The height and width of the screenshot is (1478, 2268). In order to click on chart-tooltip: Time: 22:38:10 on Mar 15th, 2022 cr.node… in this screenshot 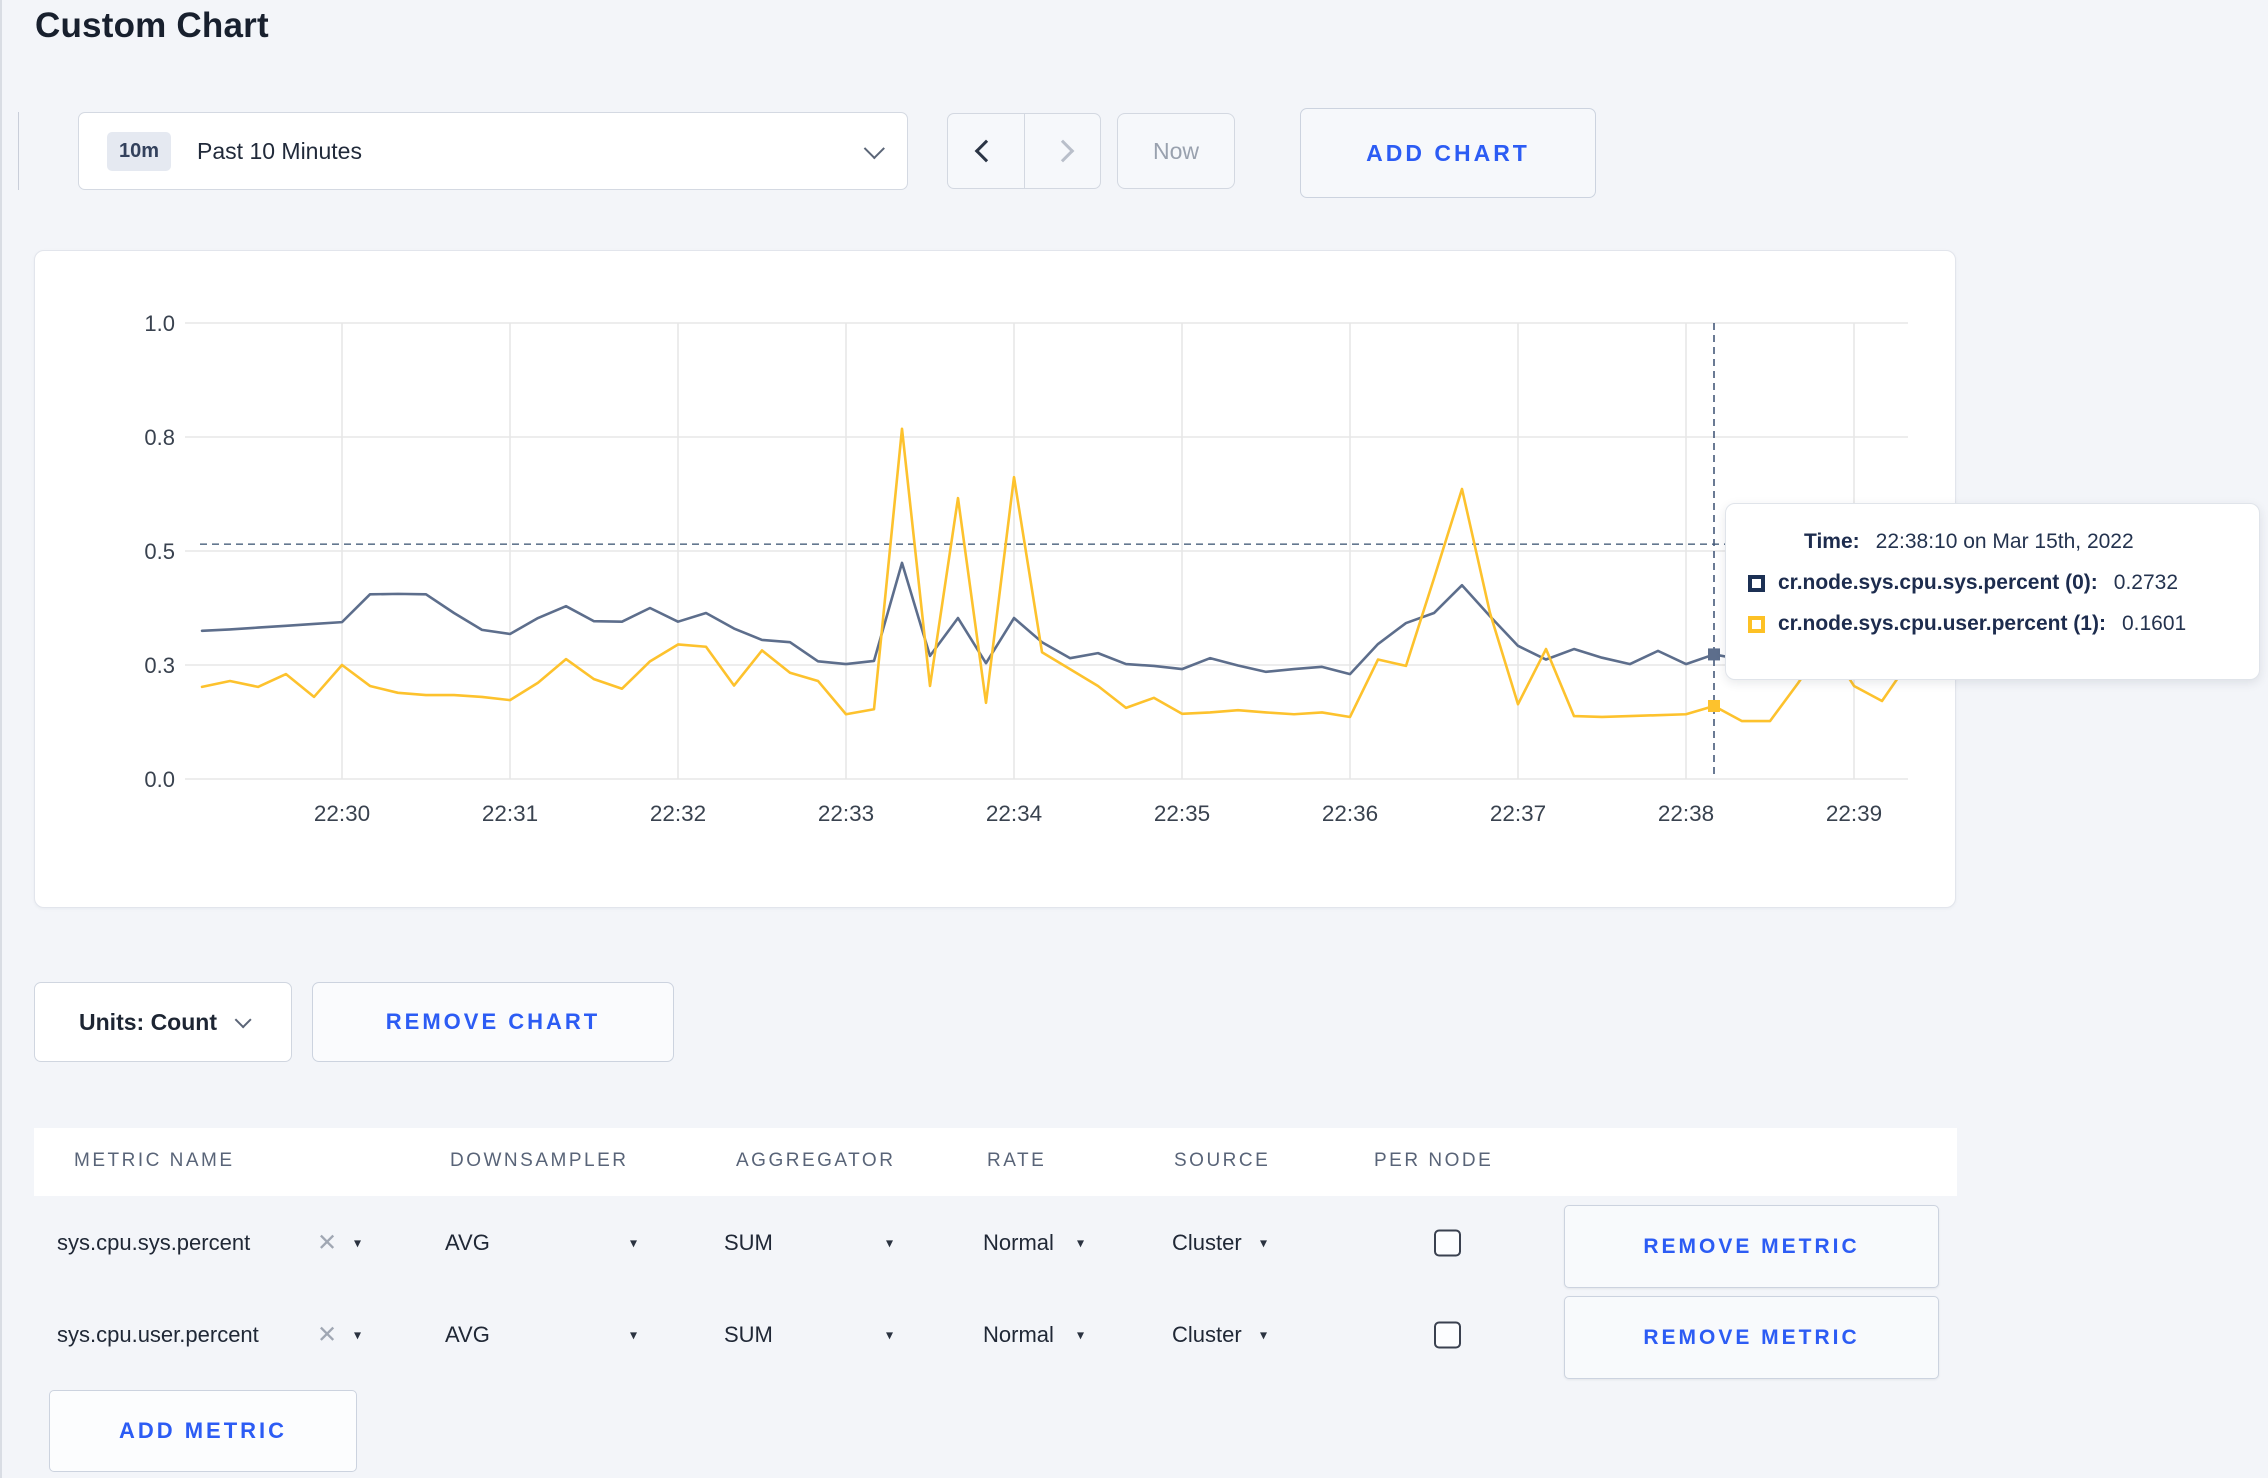, I will do `click(1992, 591)`.